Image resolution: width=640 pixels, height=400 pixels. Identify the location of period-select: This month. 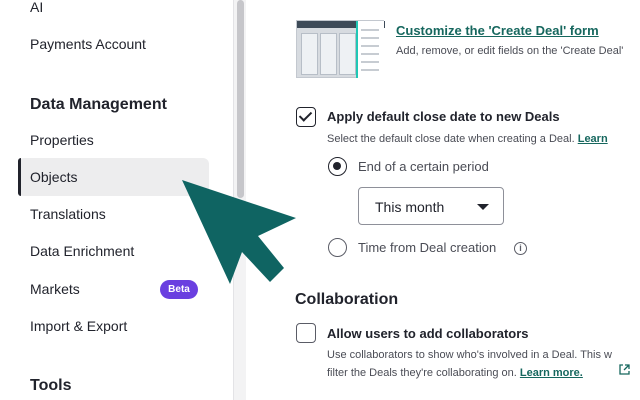
(431, 206).